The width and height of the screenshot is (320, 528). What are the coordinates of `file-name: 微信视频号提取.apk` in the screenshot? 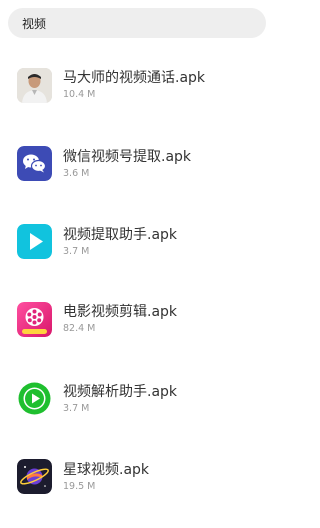 It's located at (127, 157).